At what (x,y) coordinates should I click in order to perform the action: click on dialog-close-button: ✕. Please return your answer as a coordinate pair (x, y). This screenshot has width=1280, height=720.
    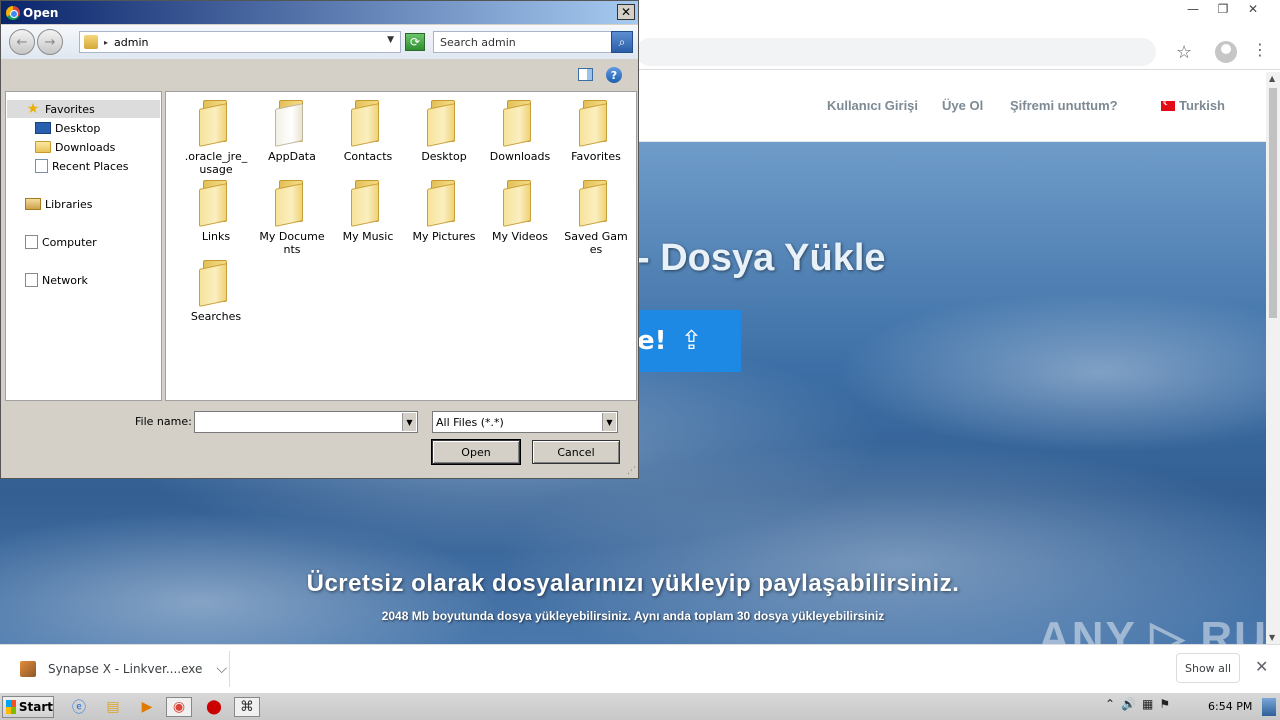
    Looking at the image, I should click on (626, 12).